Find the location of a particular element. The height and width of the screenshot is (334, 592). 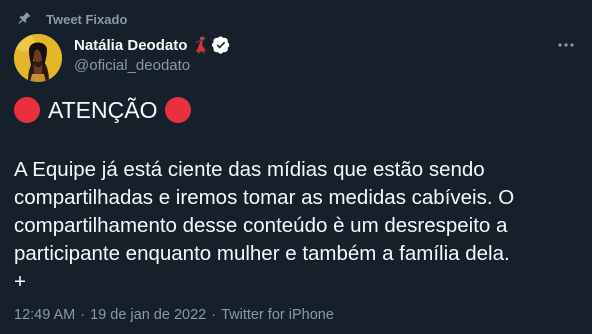

verified-badge-icon is located at coordinates (221, 45).